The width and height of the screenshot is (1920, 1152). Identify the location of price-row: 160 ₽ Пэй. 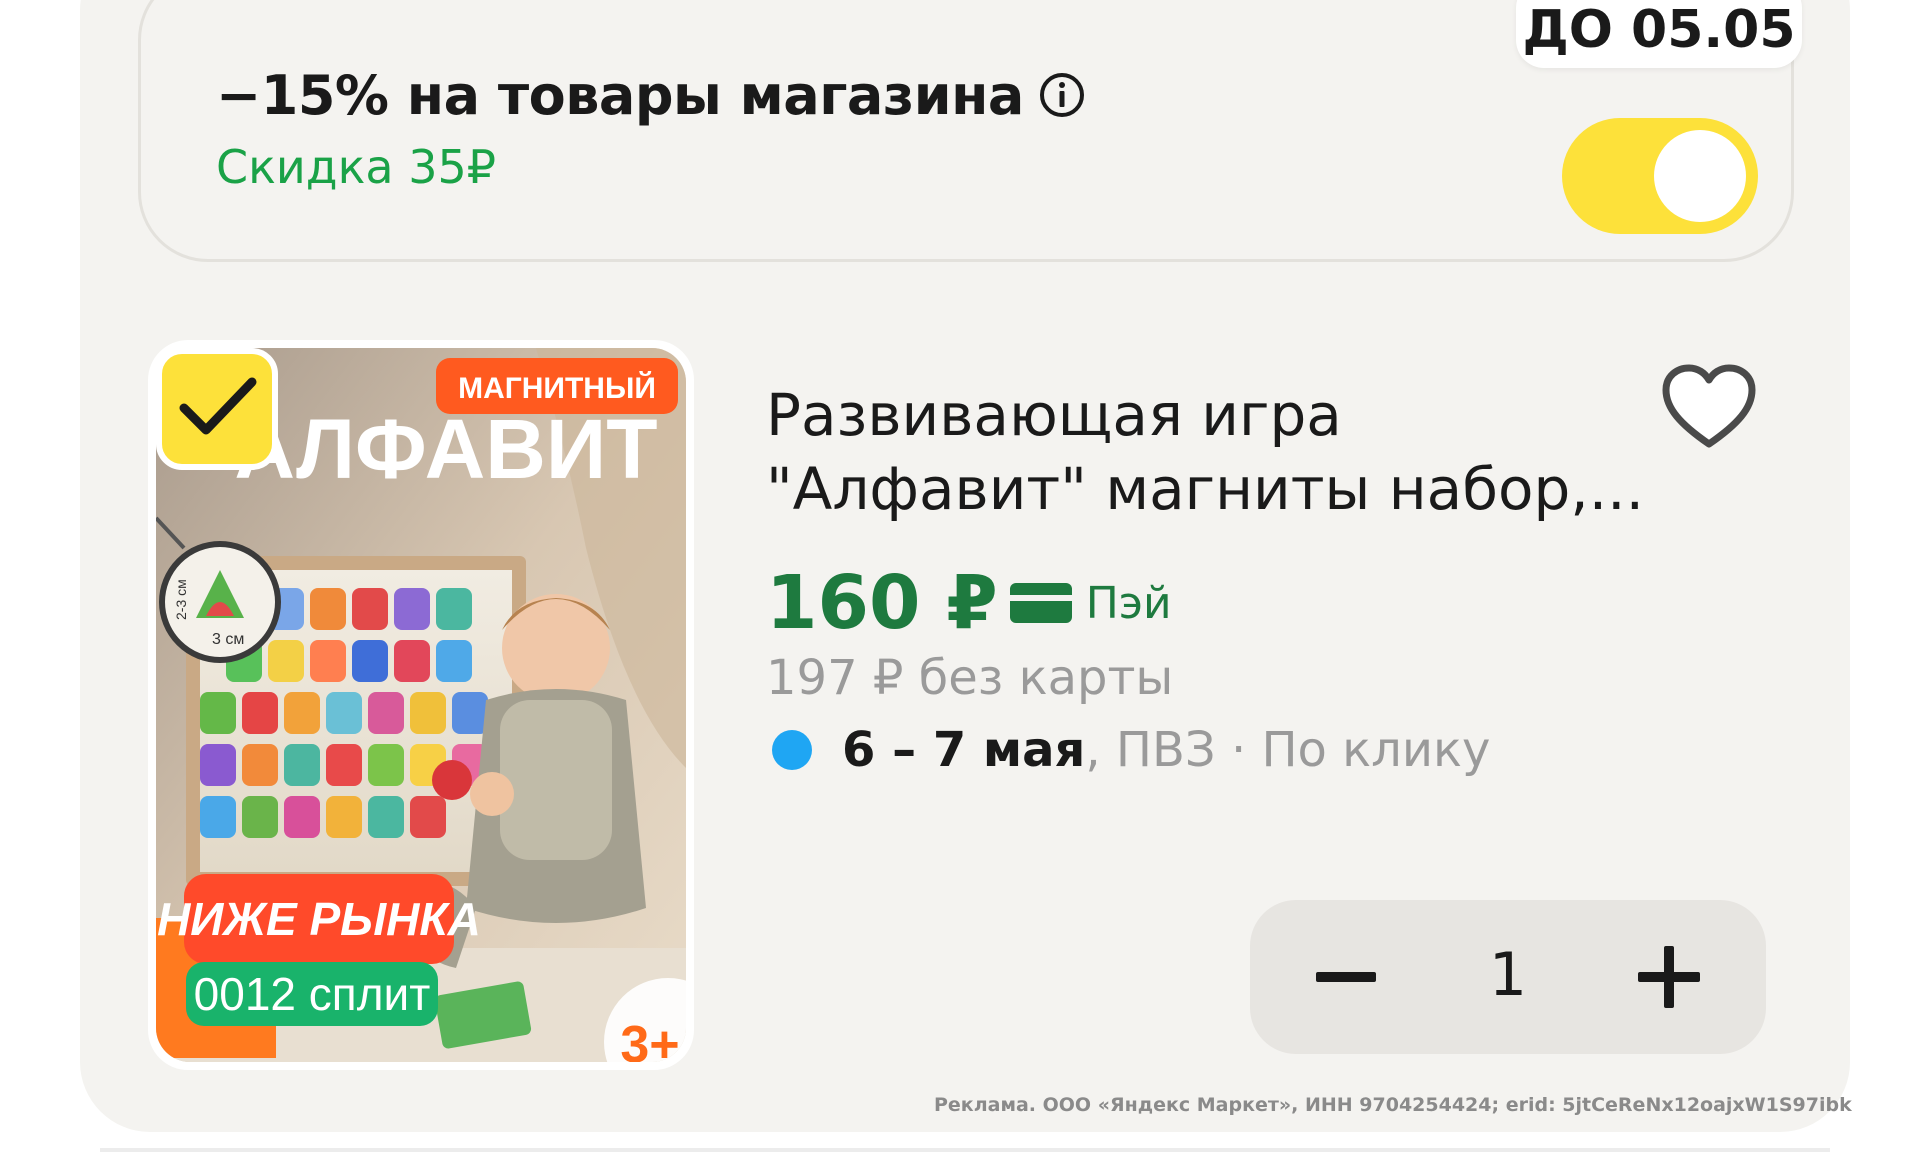
(969, 603).